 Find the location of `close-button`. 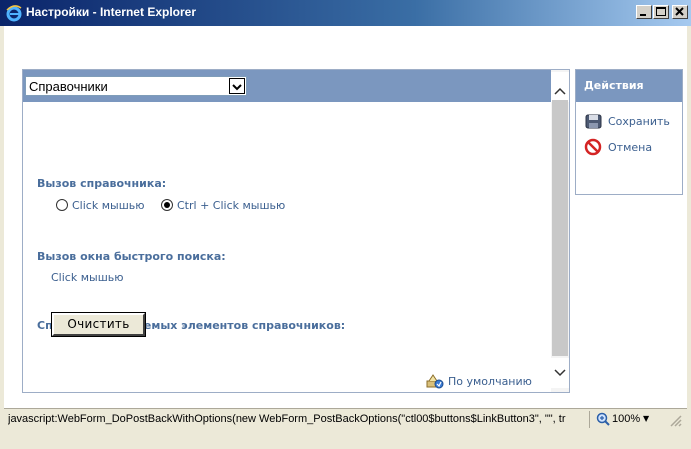

close-button is located at coordinates (680, 12).